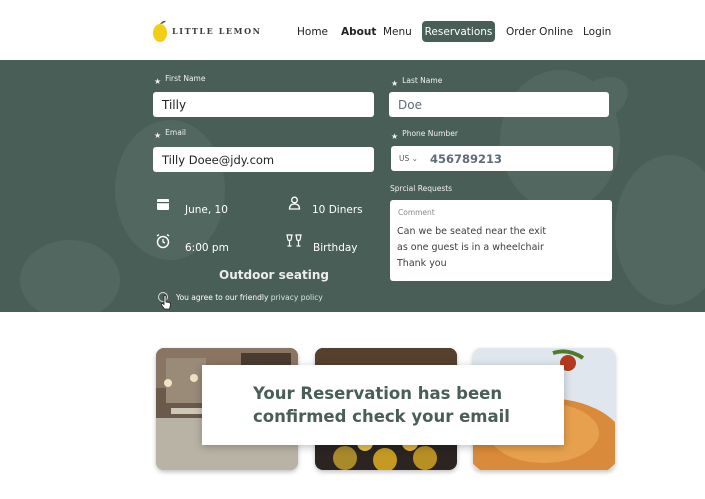  What do you see at coordinates (294, 241) in the screenshot?
I see `champagne-glasses-icon` at bounding box center [294, 241].